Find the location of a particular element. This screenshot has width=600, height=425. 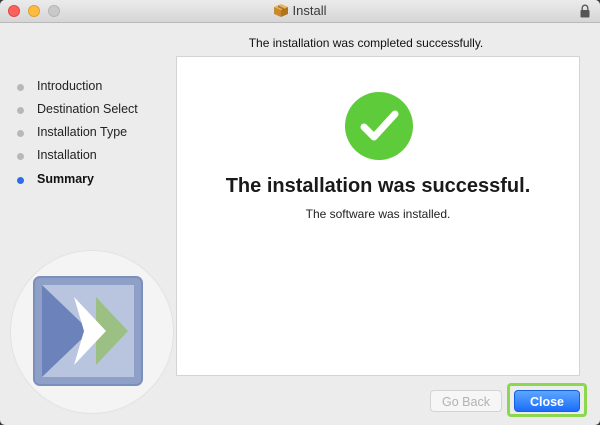

installer-logo-icon is located at coordinates (88, 331).